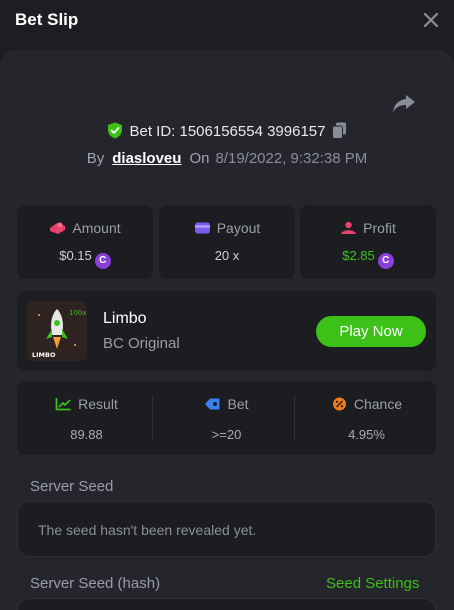 The height and width of the screenshot is (610, 454). I want to click on result-label: Result, so click(98, 404).